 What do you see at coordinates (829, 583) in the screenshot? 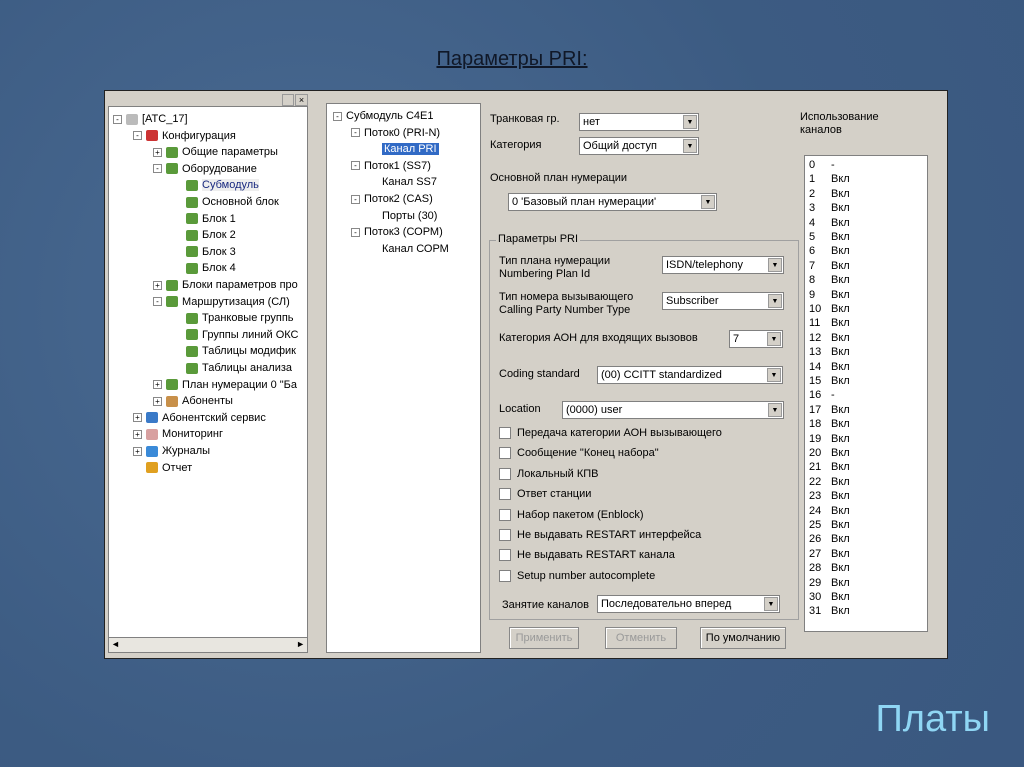
I see `channel-row: 29 Вкл` at bounding box center [829, 583].